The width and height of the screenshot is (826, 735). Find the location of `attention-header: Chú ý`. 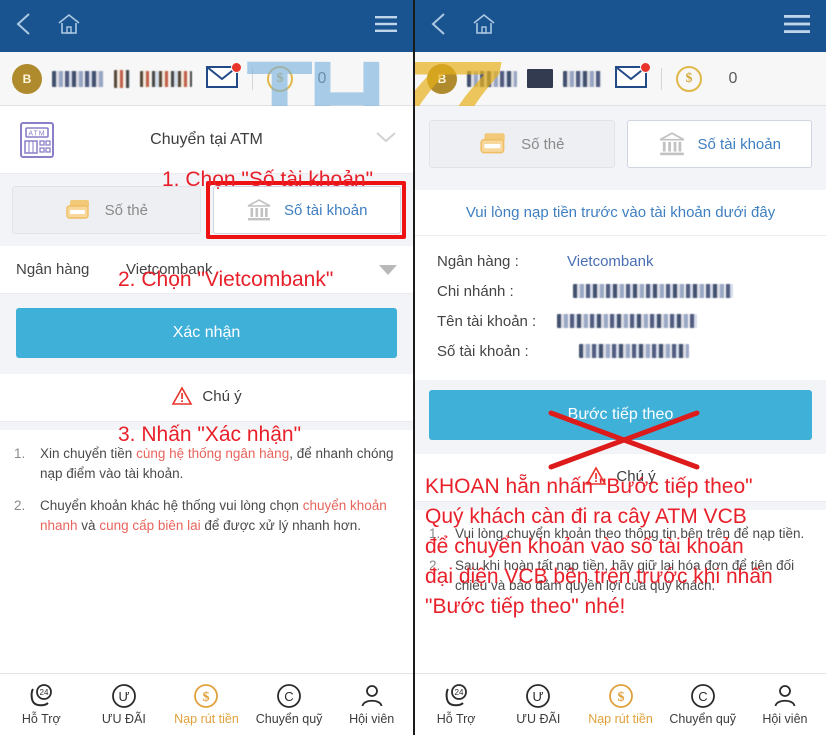

attention-header: Chú ý is located at coordinates (620, 478).